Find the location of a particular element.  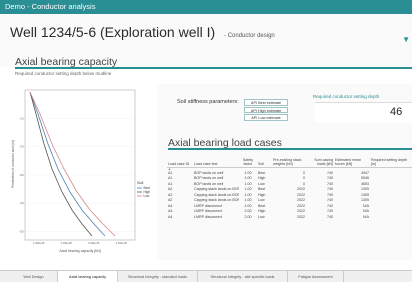

col-header: Load case ID is located at coordinates (180, 159).